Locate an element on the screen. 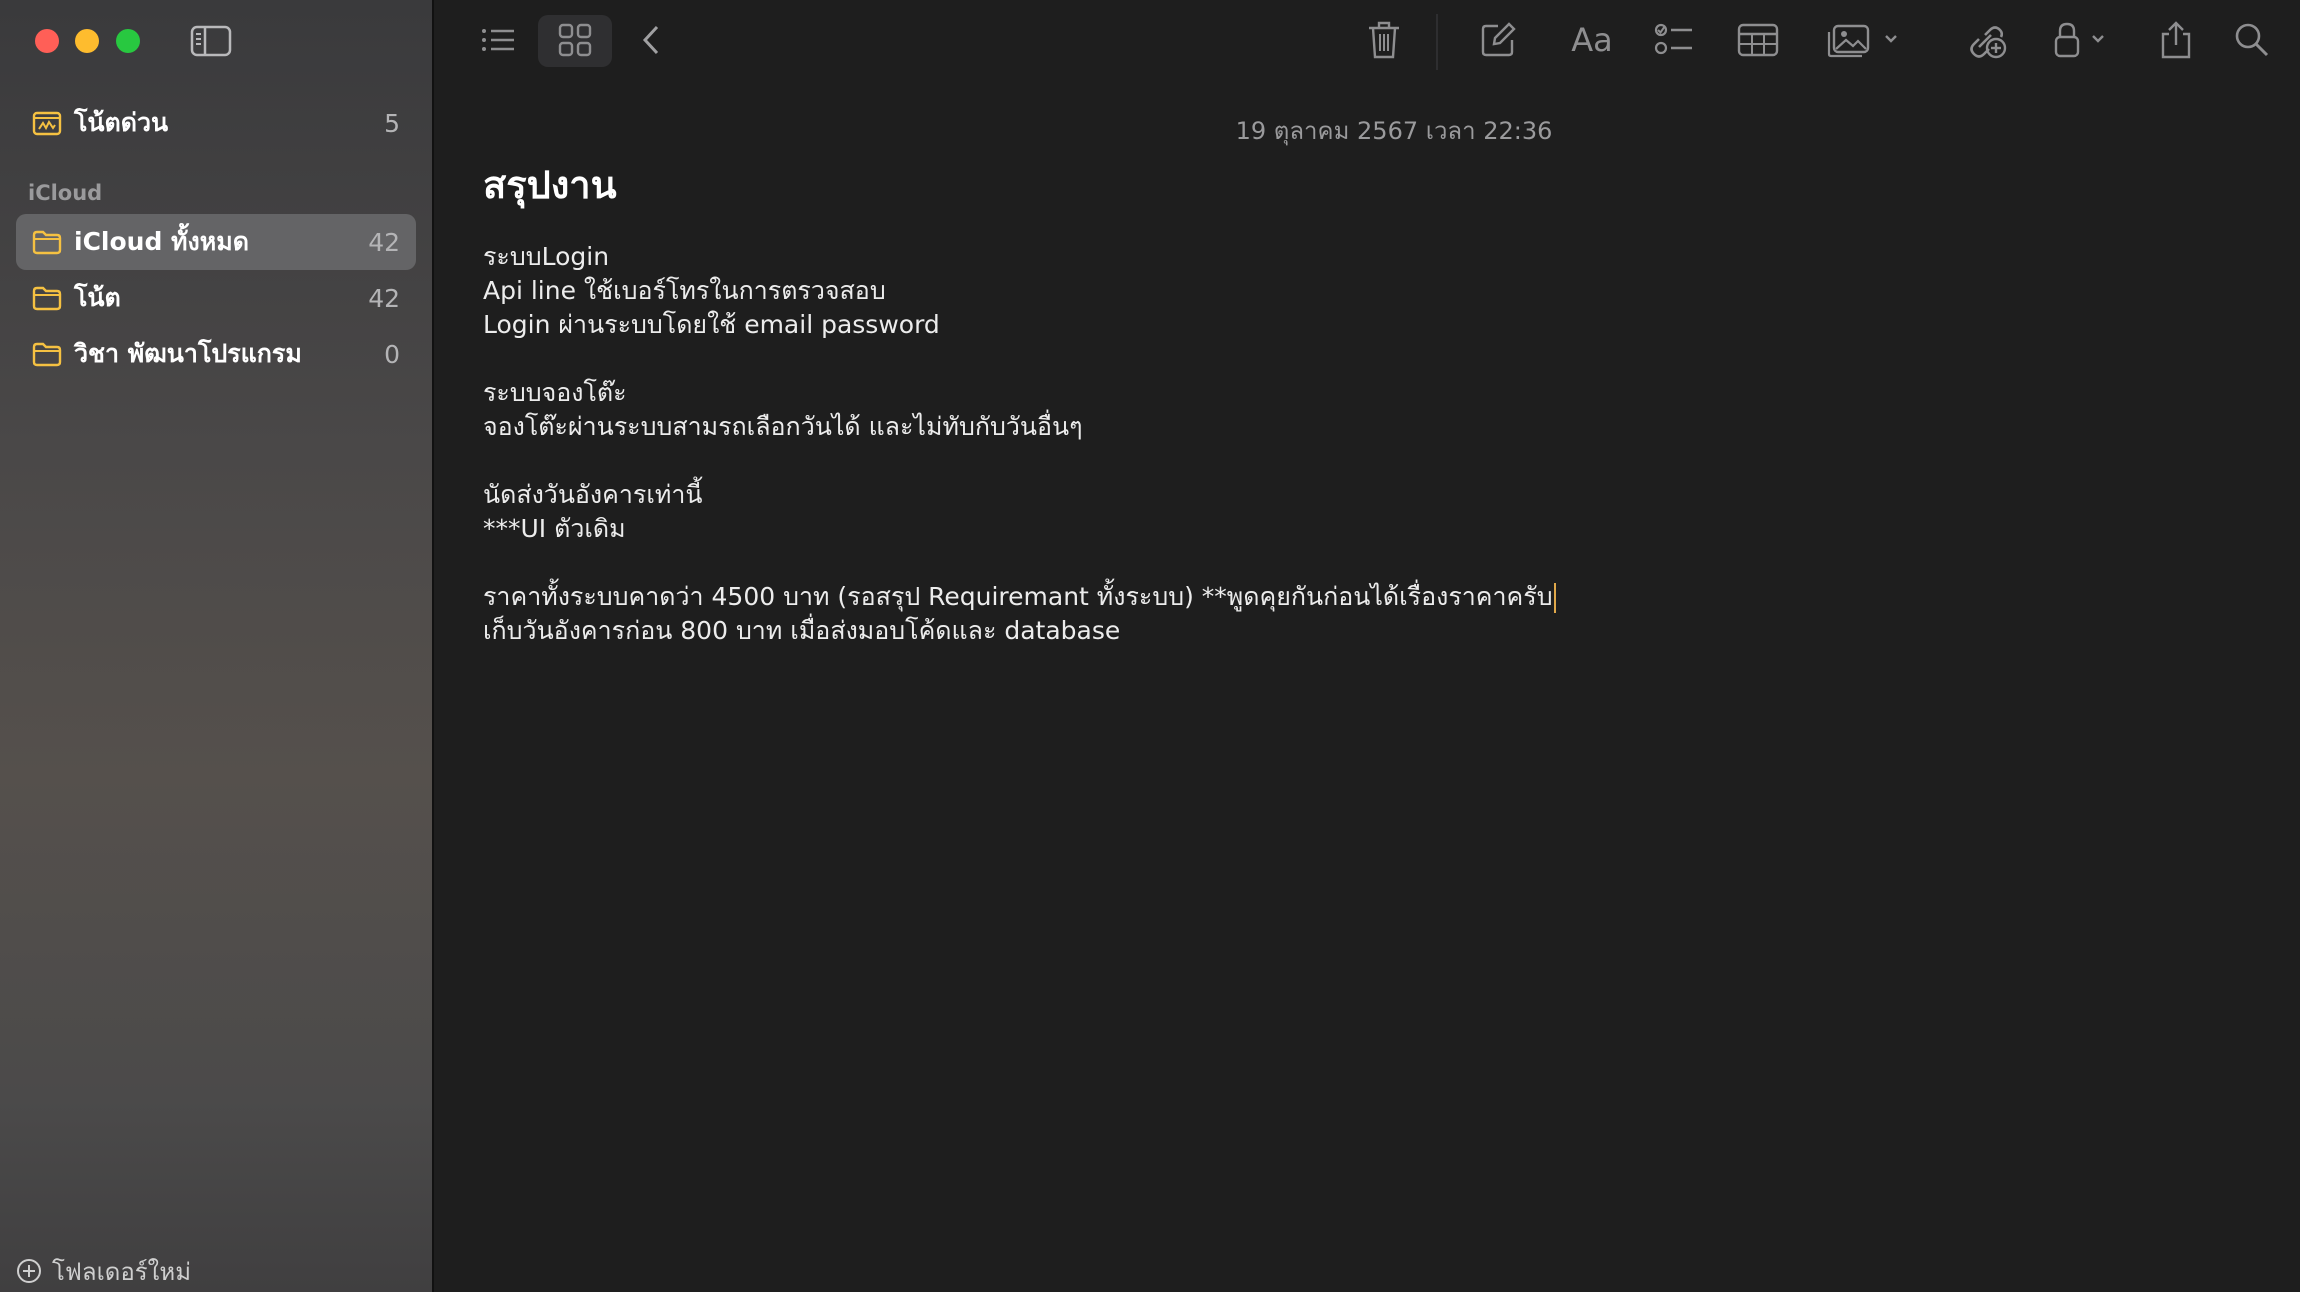  note-title: สรุปงาน is located at coordinates (550, 184).